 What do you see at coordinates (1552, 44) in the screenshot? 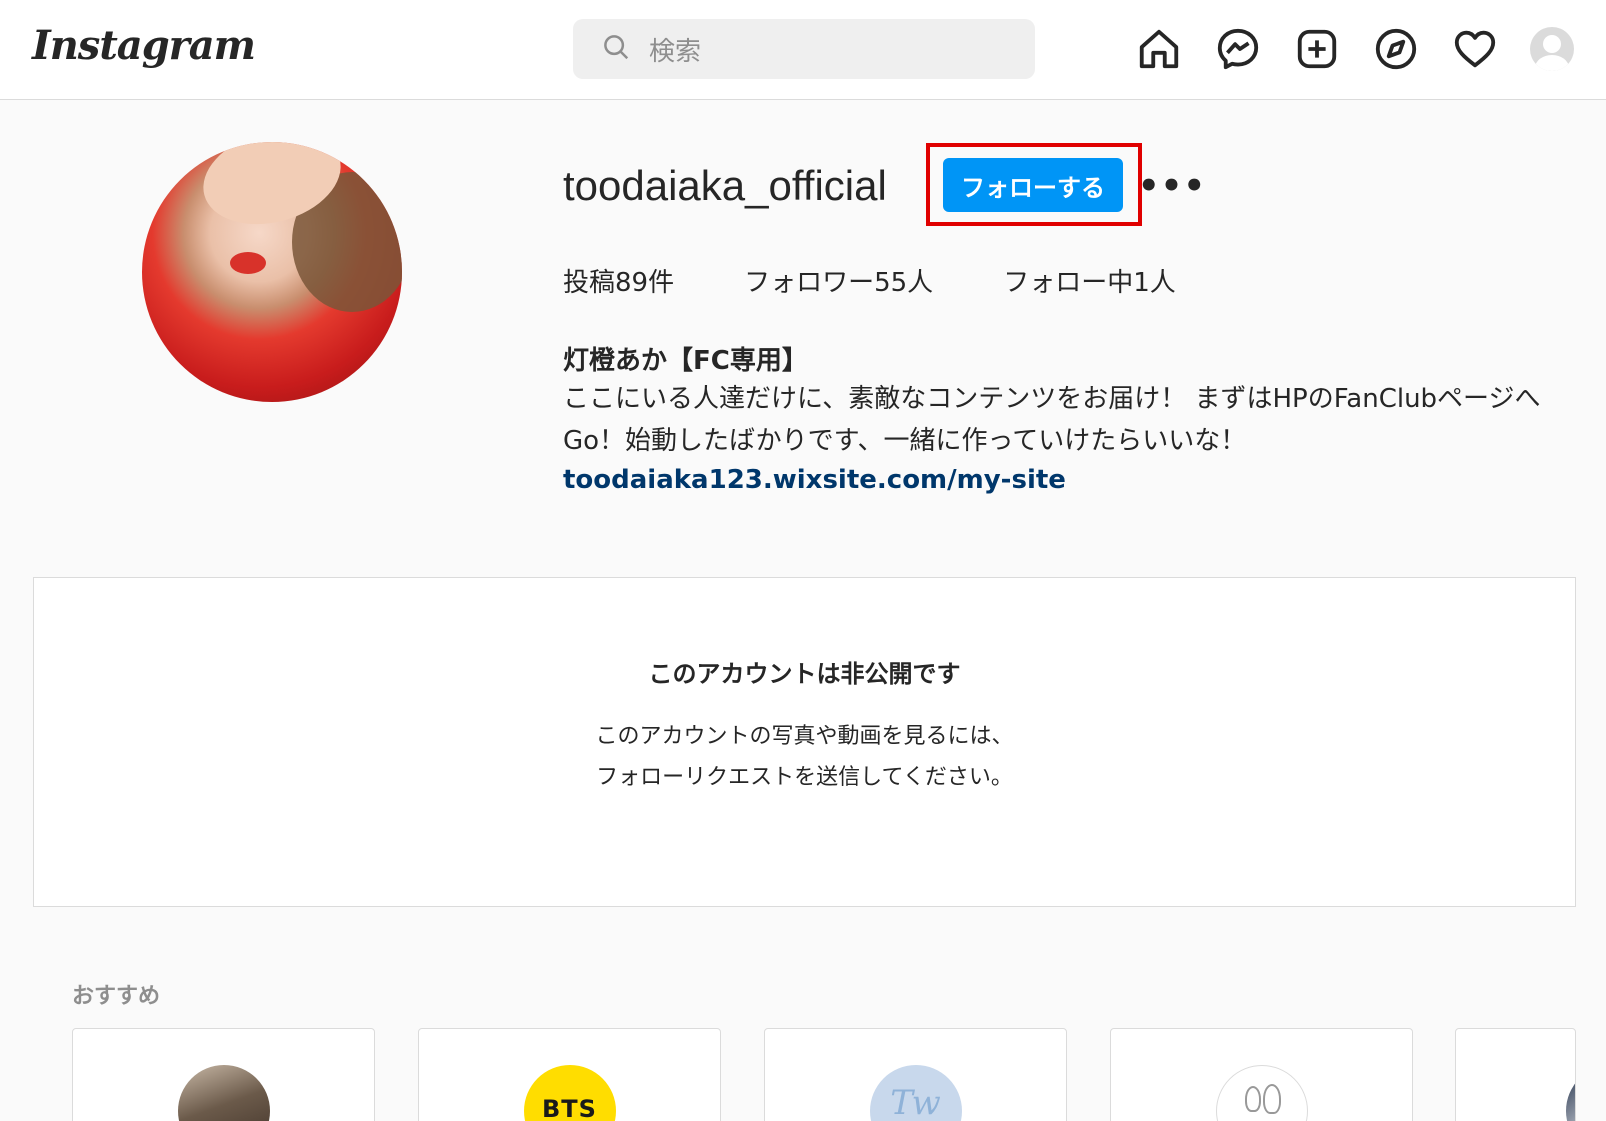
I see `avatar-head-shape` at bounding box center [1552, 44].